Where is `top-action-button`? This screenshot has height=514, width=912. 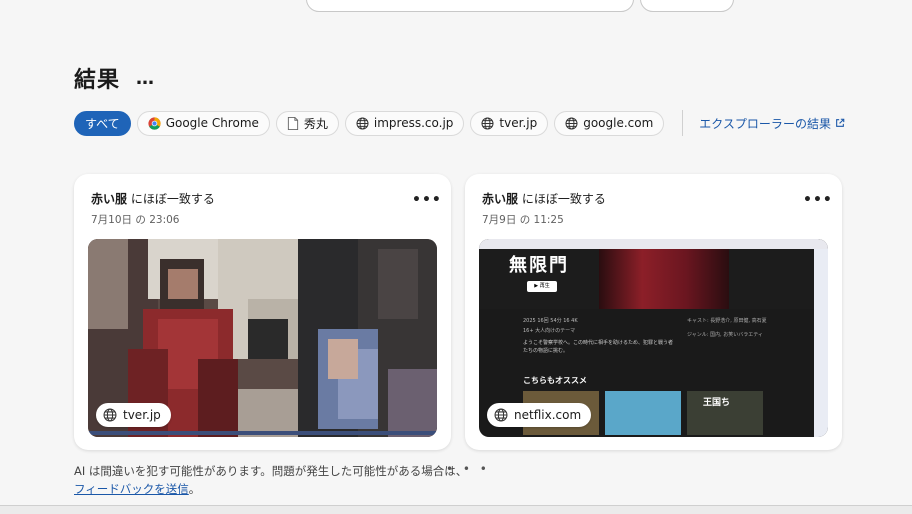
top-action-button is located at coordinates (687, 6).